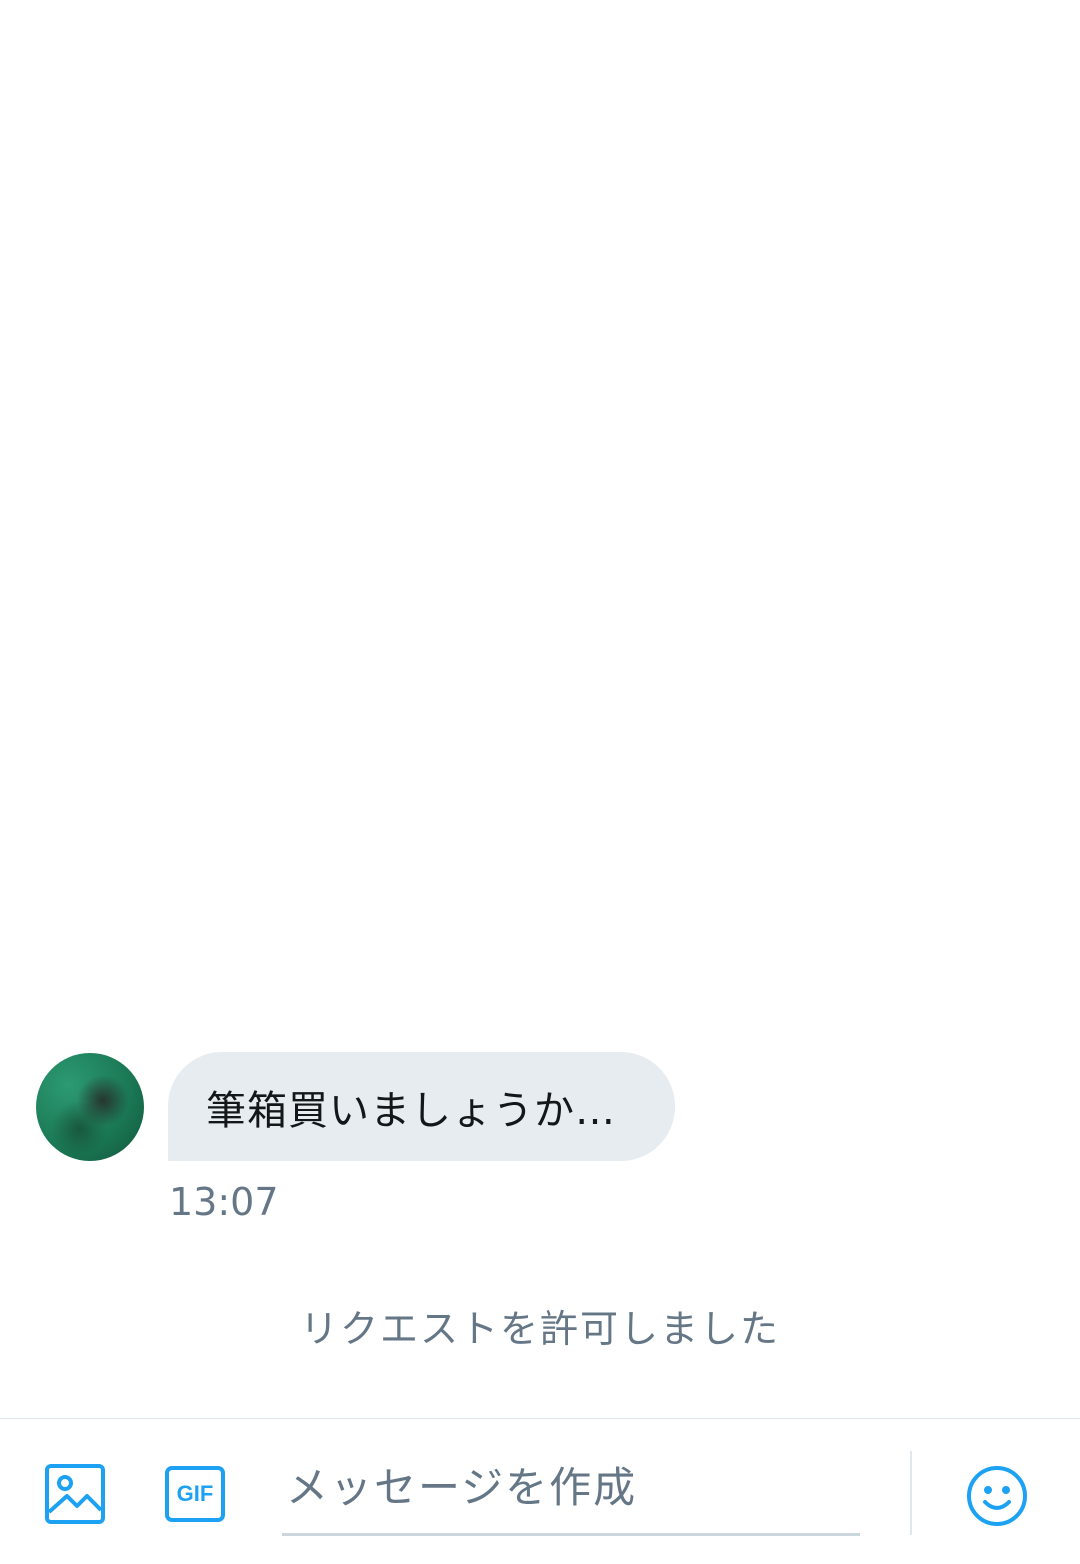 The height and width of the screenshot is (1564, 1080). I want to click on message-composer: GIF, so click(540, 1491).